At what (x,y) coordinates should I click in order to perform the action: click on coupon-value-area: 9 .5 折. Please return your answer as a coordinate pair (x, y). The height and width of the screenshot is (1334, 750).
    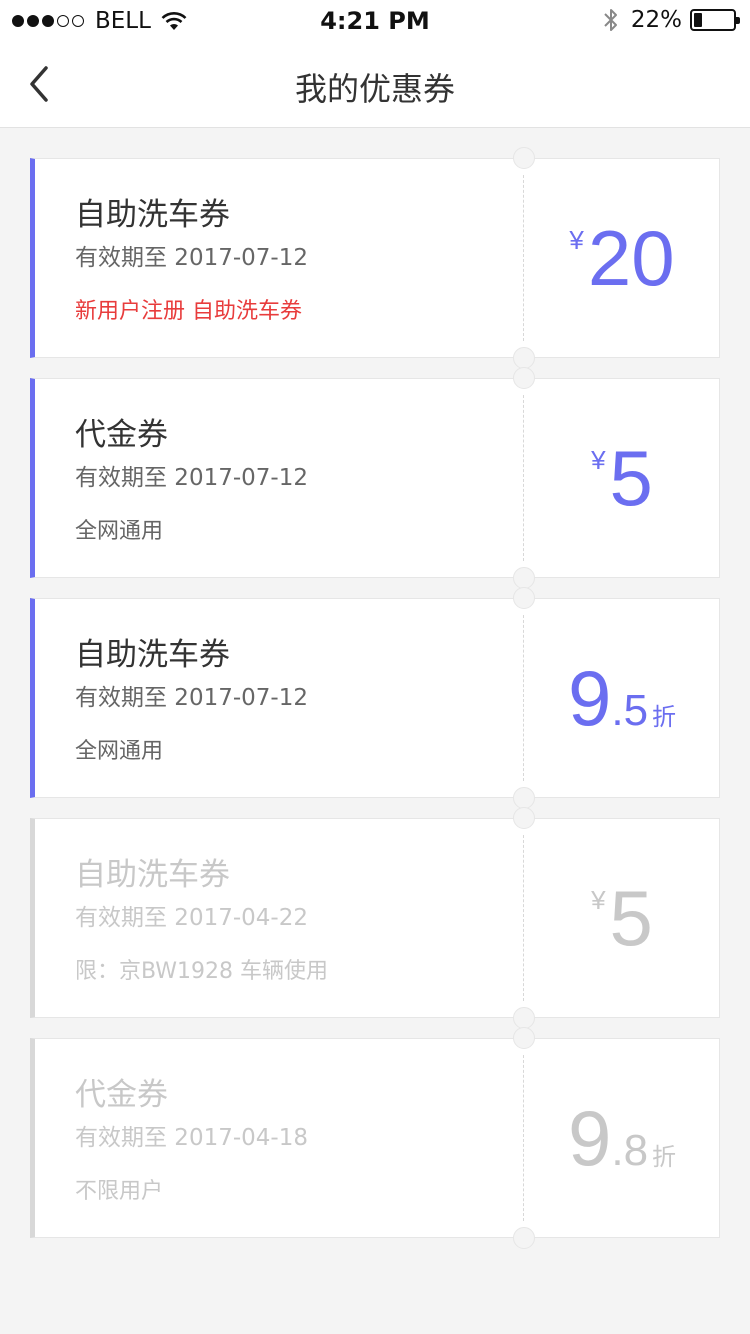
    Looking at the image, I should click on (622, 698).